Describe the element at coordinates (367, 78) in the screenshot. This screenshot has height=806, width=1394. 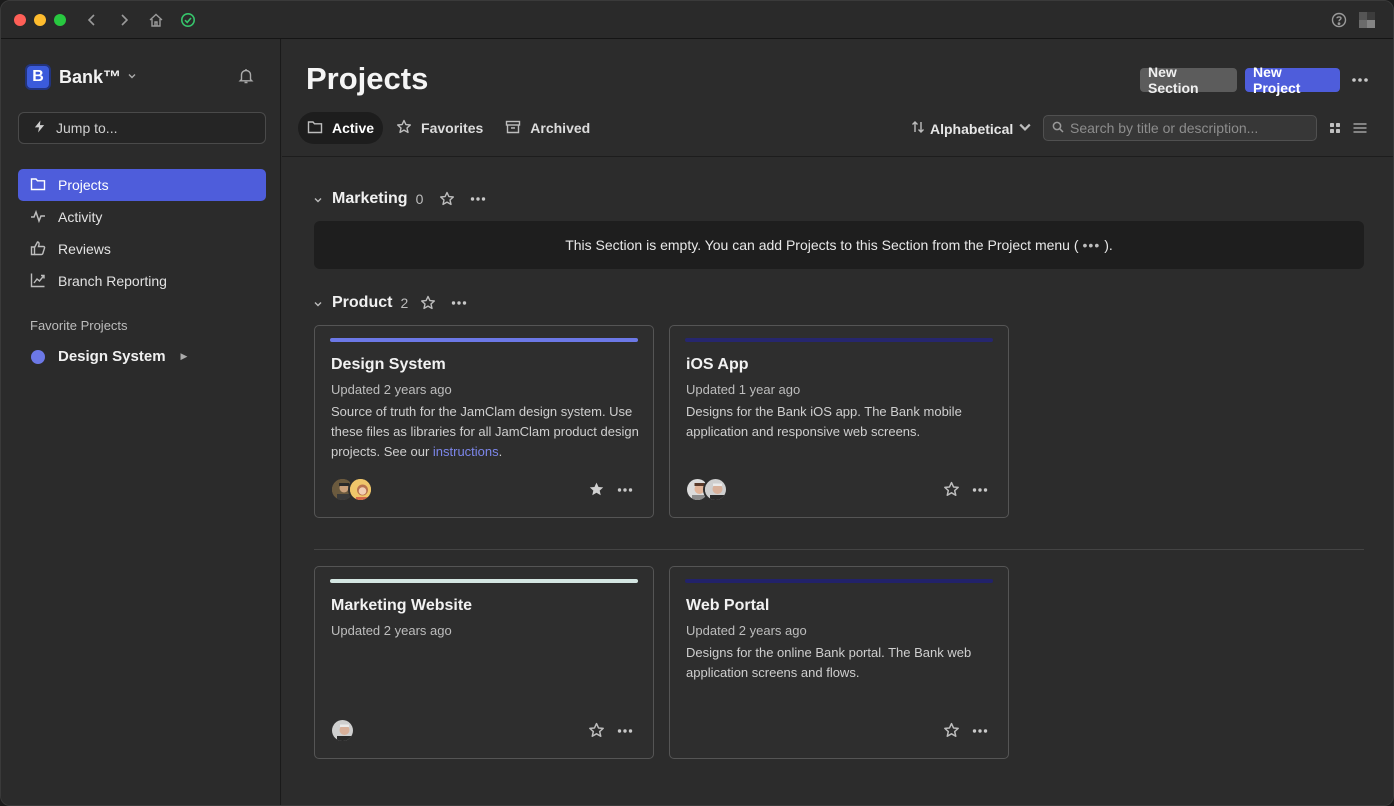
I see `page-title: Projects` at that location.